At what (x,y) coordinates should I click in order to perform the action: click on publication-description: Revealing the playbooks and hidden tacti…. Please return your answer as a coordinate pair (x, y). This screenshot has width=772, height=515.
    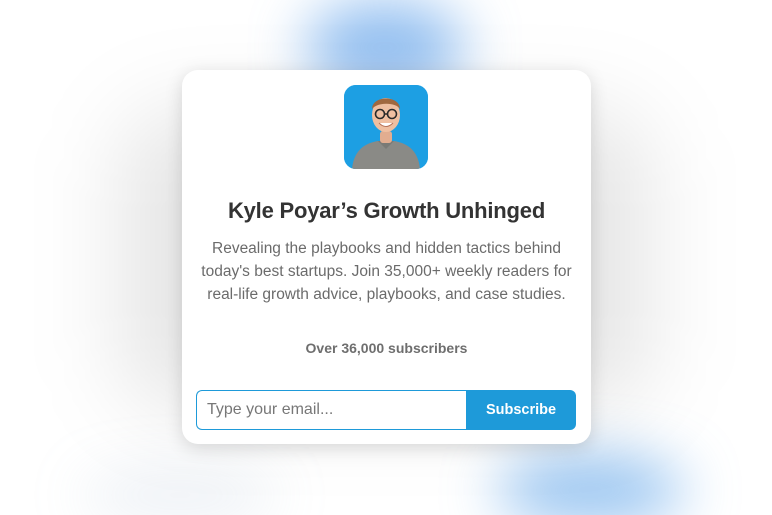
    Looking at the image, I should click on (386, 271).